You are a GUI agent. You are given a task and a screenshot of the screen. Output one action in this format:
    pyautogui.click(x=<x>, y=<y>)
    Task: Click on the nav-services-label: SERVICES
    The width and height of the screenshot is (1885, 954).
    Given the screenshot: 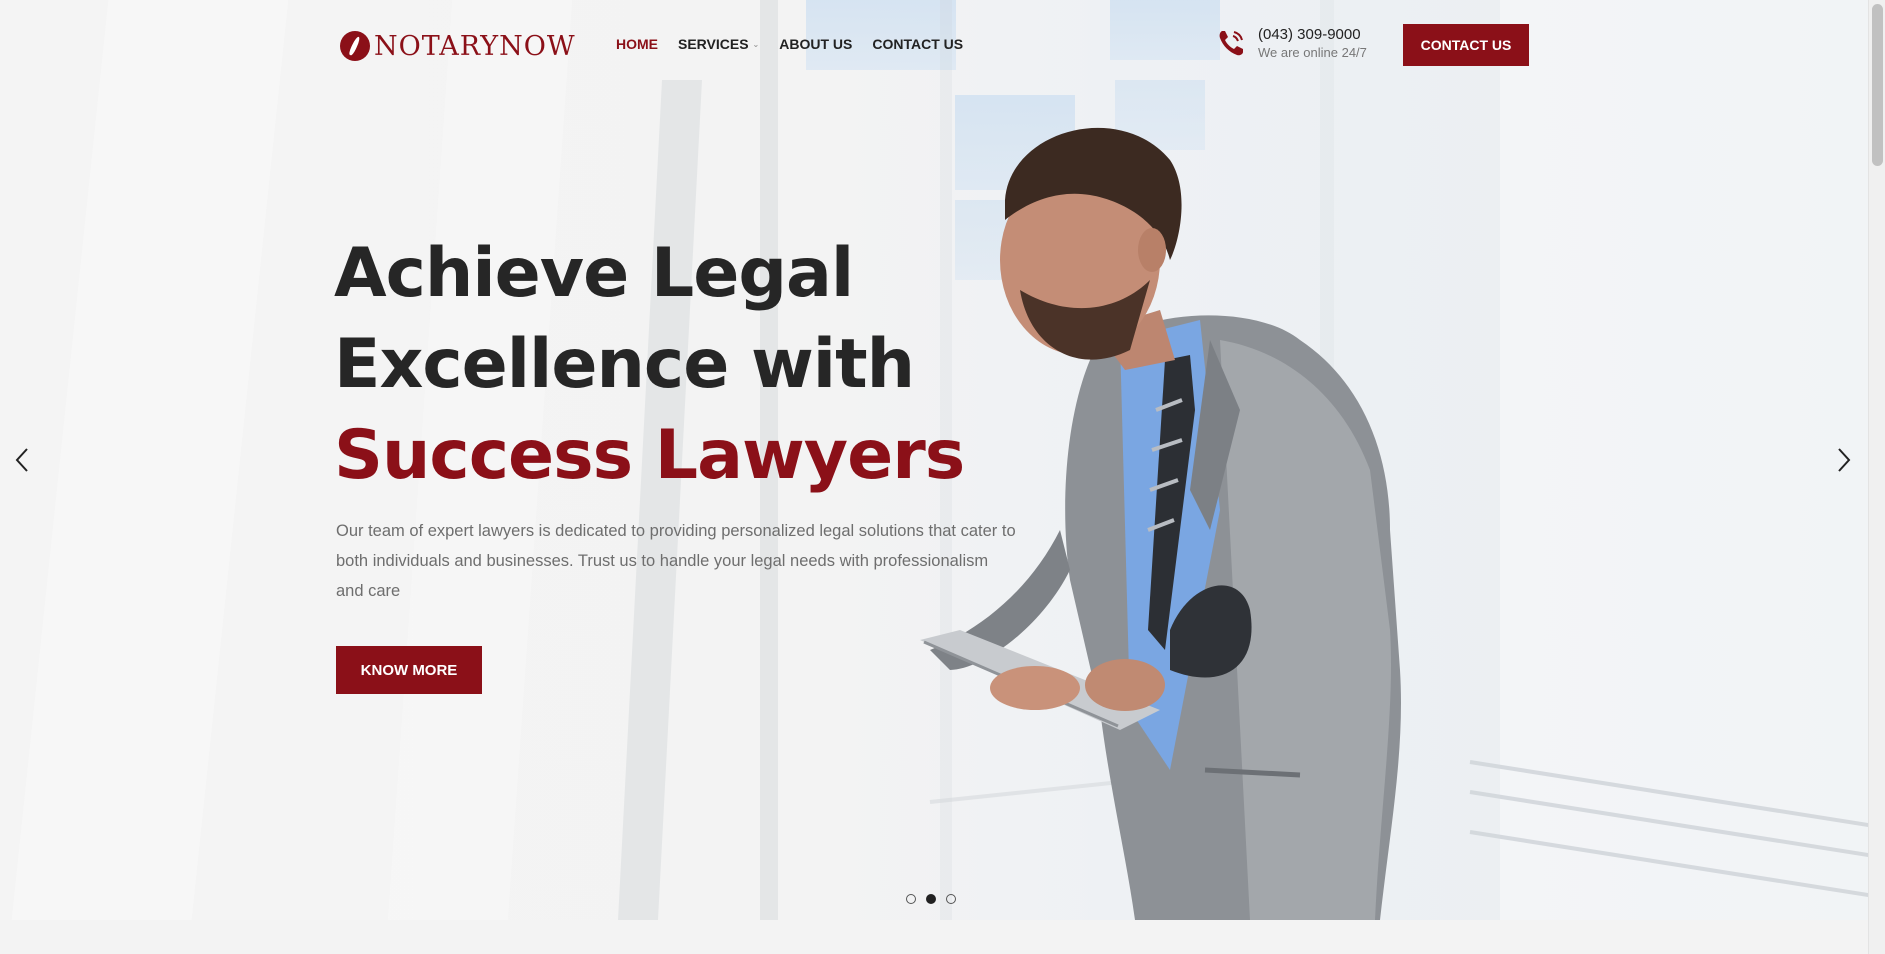 What is the action you would take?
    pyautogui.click(x=713, y=44)
    